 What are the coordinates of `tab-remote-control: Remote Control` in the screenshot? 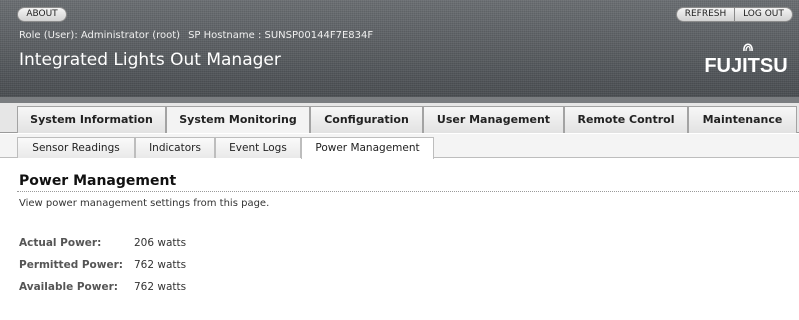 It's located at (626, 119).